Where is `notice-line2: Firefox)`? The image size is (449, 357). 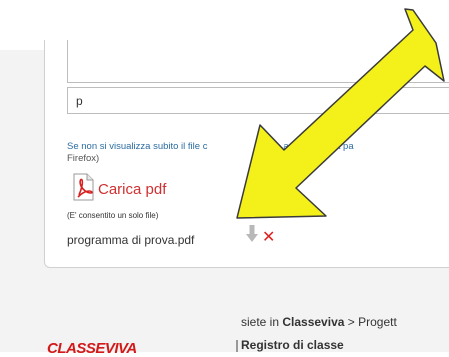 notice-line2: Firefox) is located at coordinates (83, 158).